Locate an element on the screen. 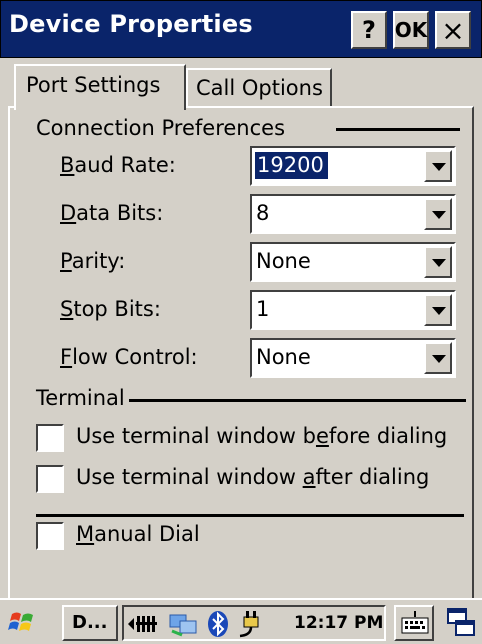 The image size is (482, 644). baud-rate-select: 19200 is located at coordinates (353, 166).